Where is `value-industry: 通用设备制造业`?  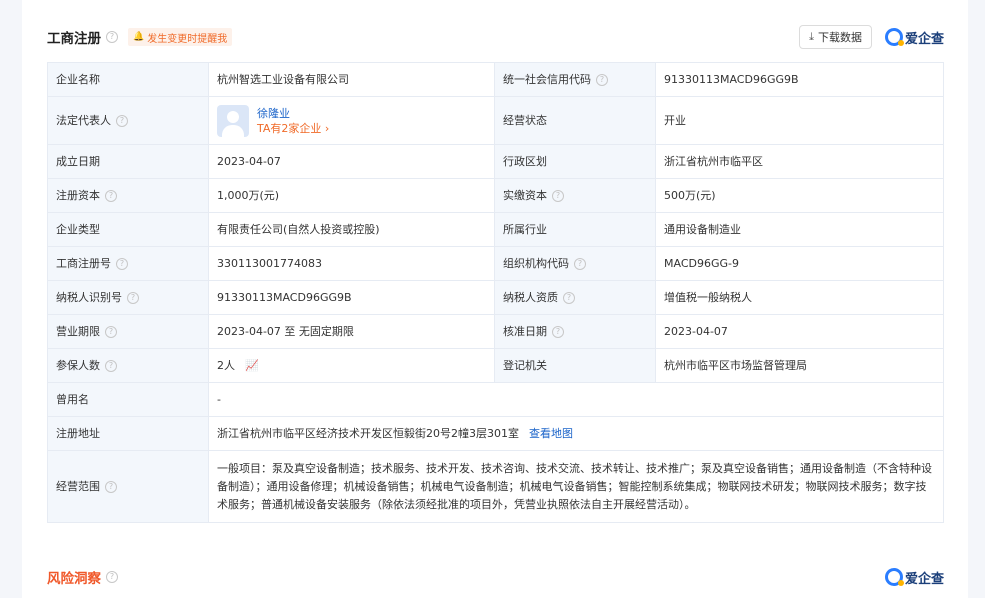 value-industry: 通用设备制造业 is located at coordinates (799, 229).